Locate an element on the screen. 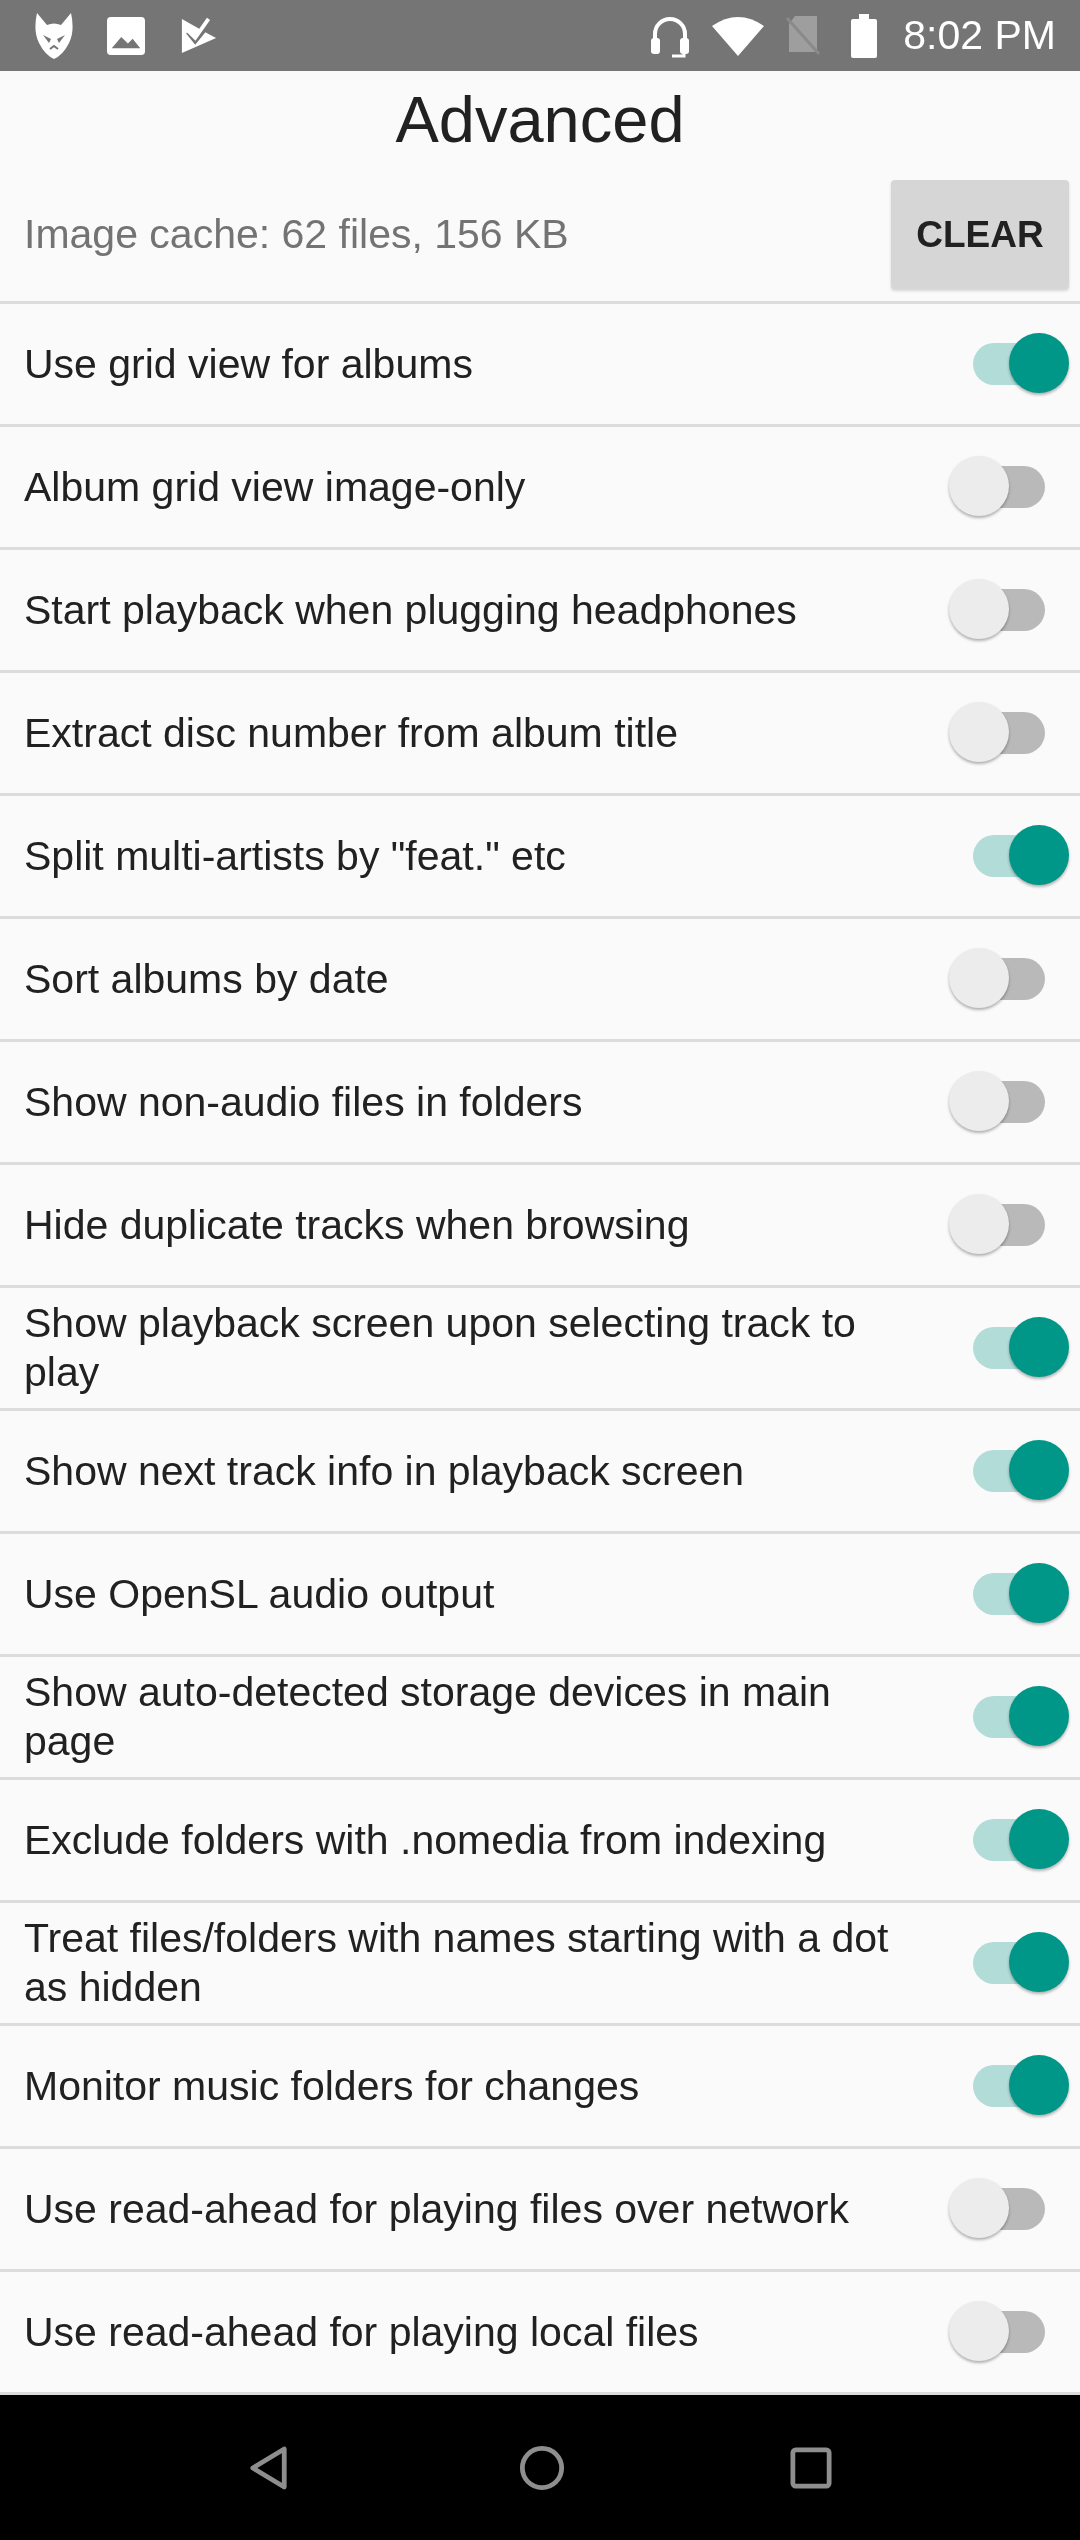  setting-label: Treat files/folders with names starting with a dot as hidden is located at coordinates (457, 1963).